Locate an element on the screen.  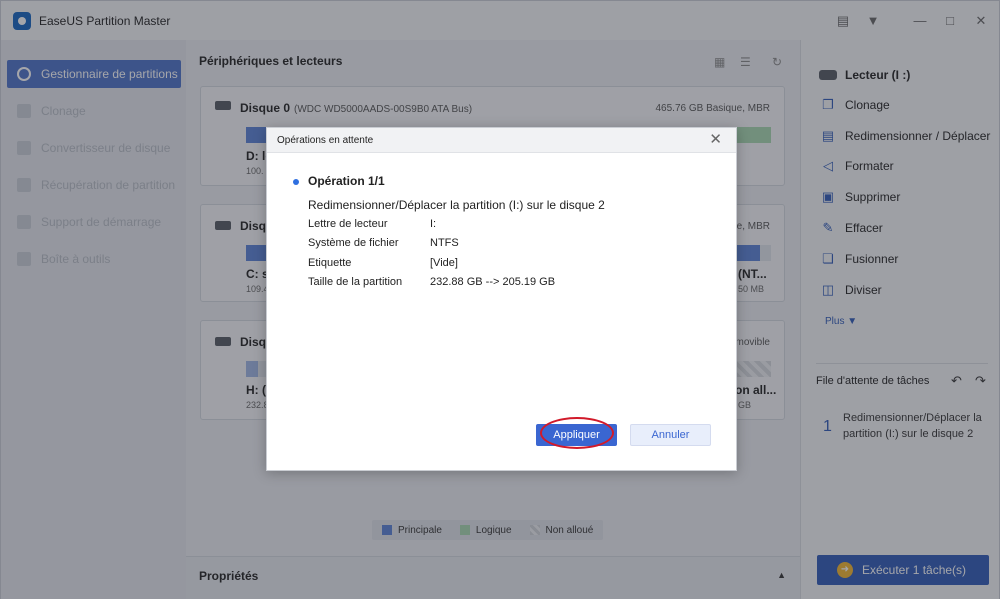
operation-title: Opération 1/1 is located at coordinates (346, 181).